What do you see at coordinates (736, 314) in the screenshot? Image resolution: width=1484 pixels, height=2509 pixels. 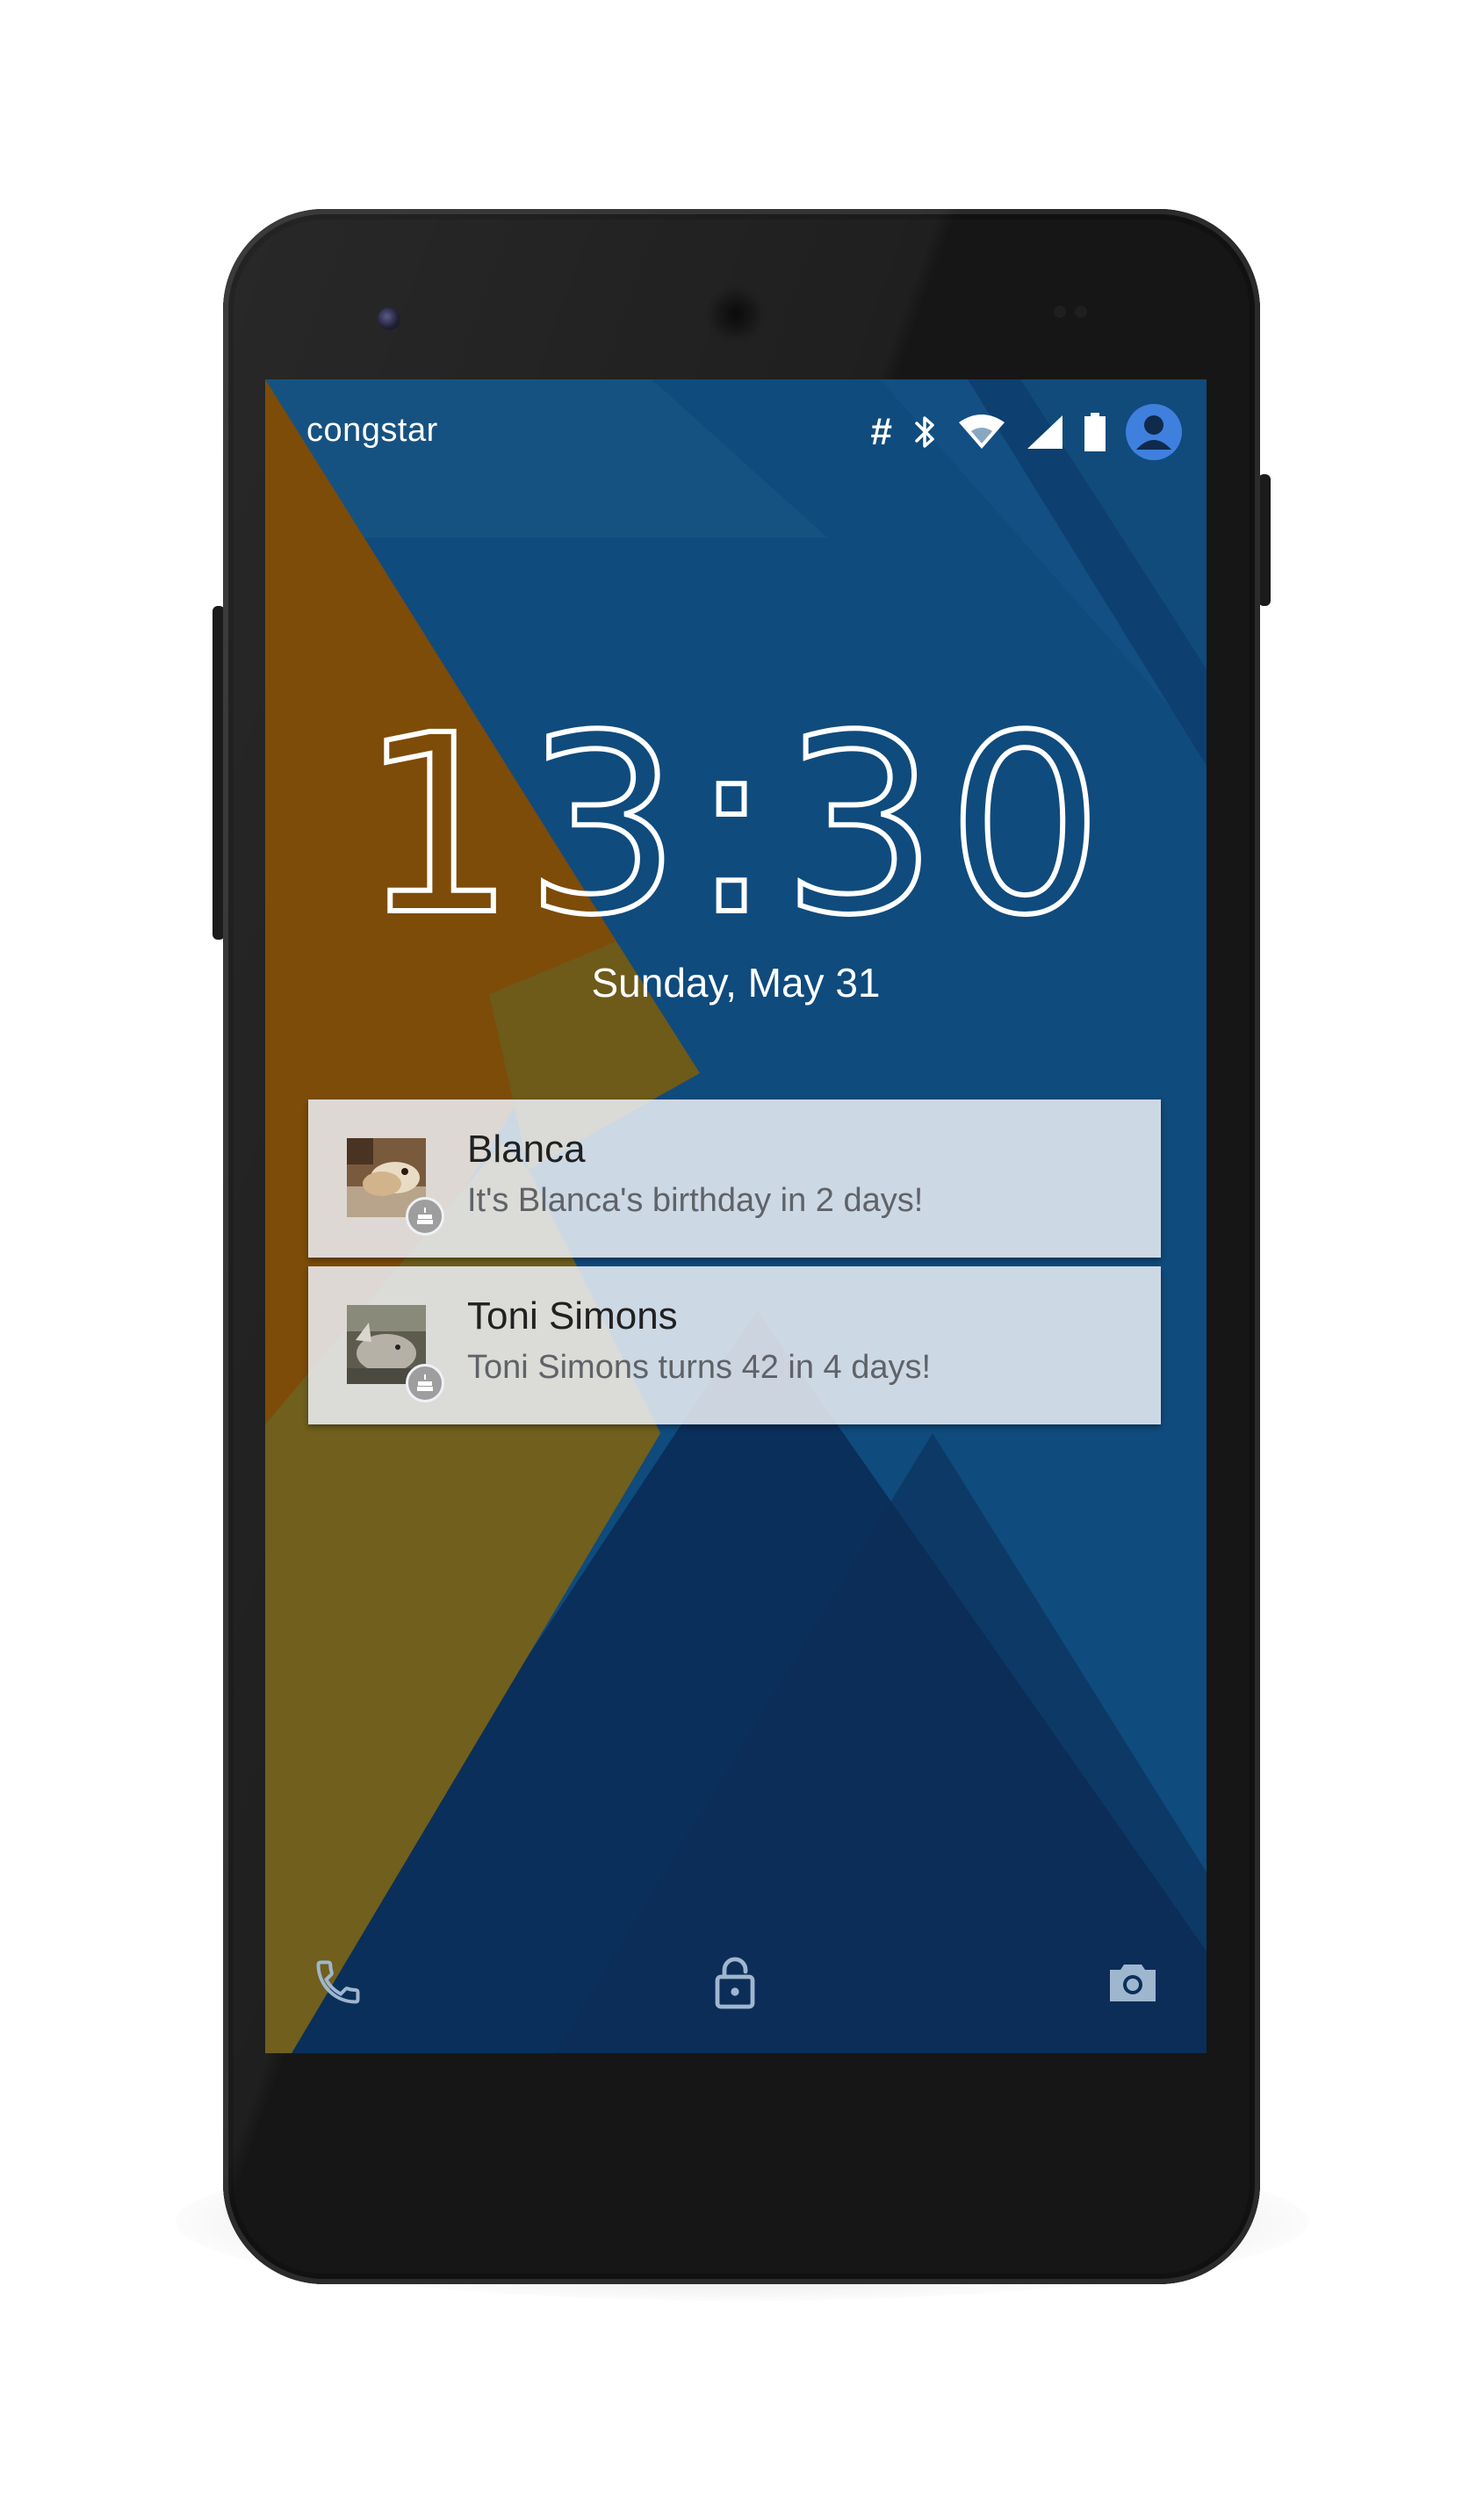 I see `earpiece-speaker` at bounding box center [736, 314].